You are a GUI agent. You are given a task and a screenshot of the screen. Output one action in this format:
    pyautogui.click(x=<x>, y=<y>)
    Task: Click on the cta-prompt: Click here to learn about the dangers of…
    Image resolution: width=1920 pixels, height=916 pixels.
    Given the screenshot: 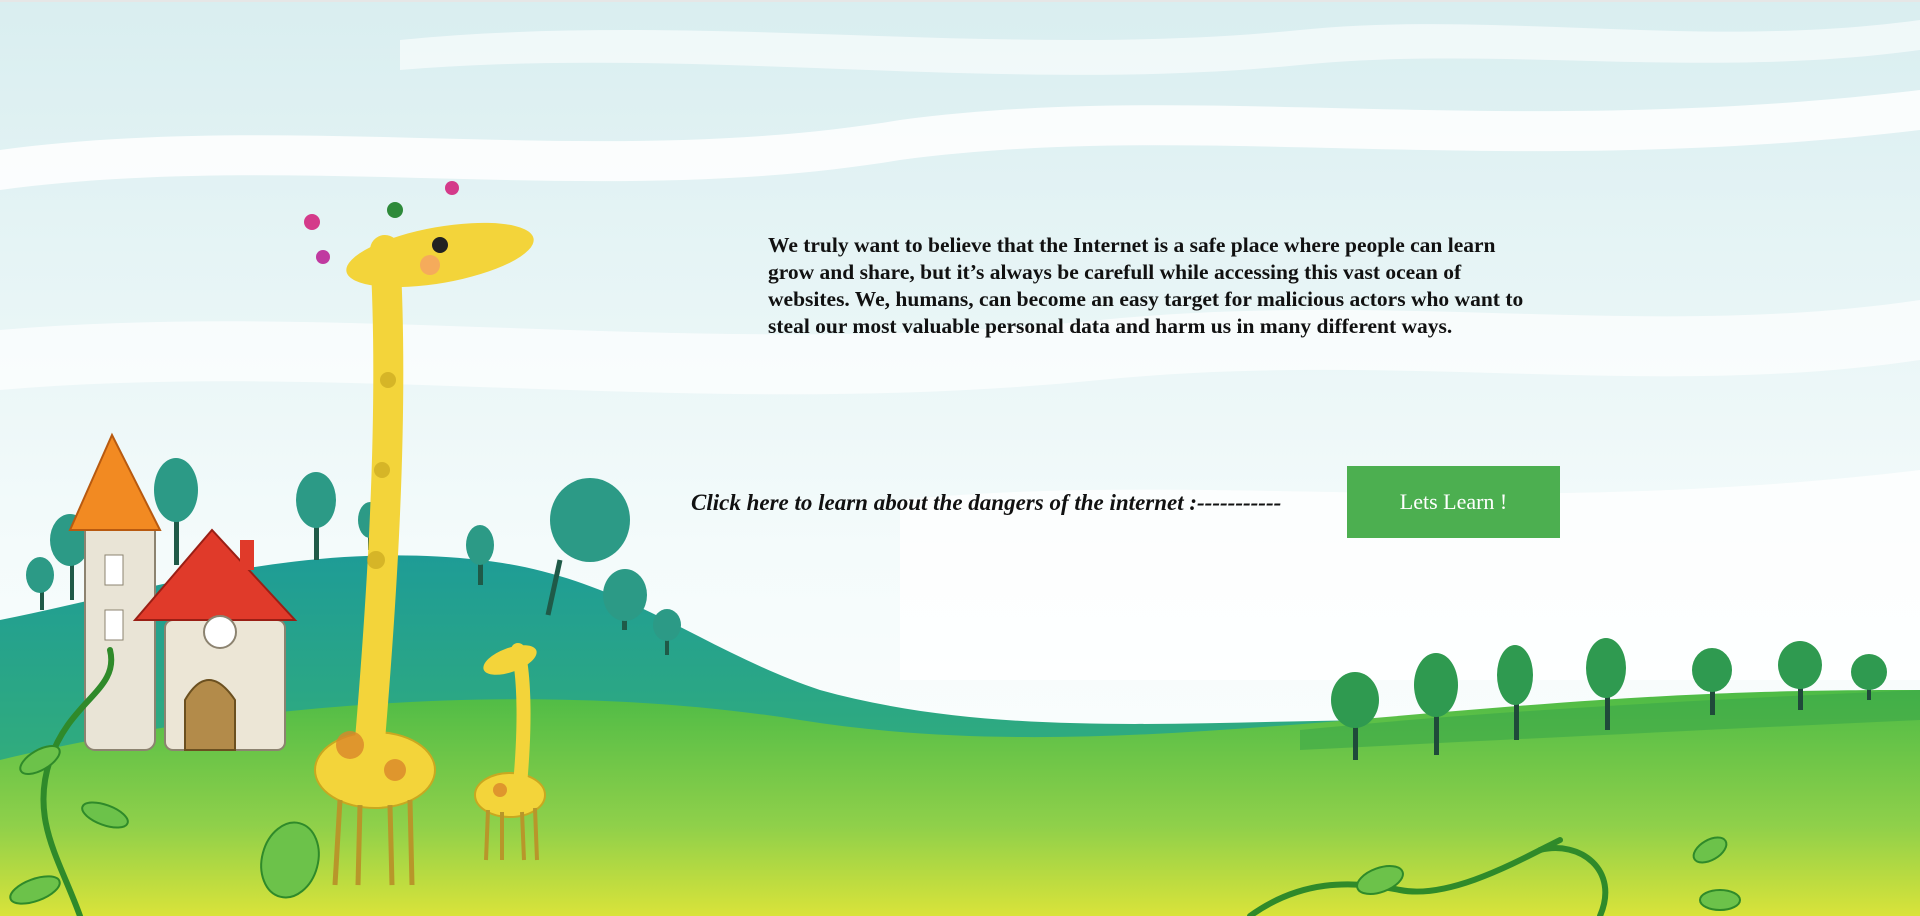 What is the action you would take?
    pyautogui.click(x=986, y=502)
    